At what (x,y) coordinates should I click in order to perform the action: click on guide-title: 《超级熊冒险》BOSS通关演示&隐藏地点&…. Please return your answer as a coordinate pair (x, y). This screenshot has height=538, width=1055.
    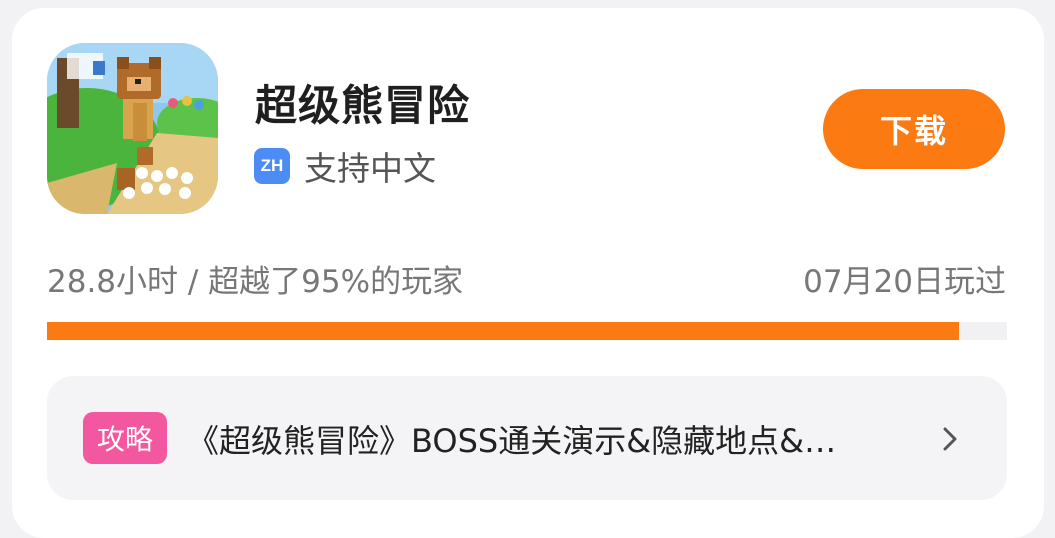
    Looking at the image, I should click on (512, 441).